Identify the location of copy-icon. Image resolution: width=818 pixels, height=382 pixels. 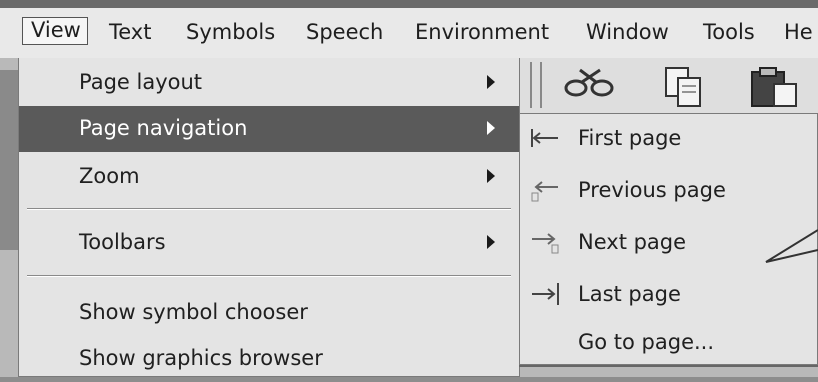
(684, 89).